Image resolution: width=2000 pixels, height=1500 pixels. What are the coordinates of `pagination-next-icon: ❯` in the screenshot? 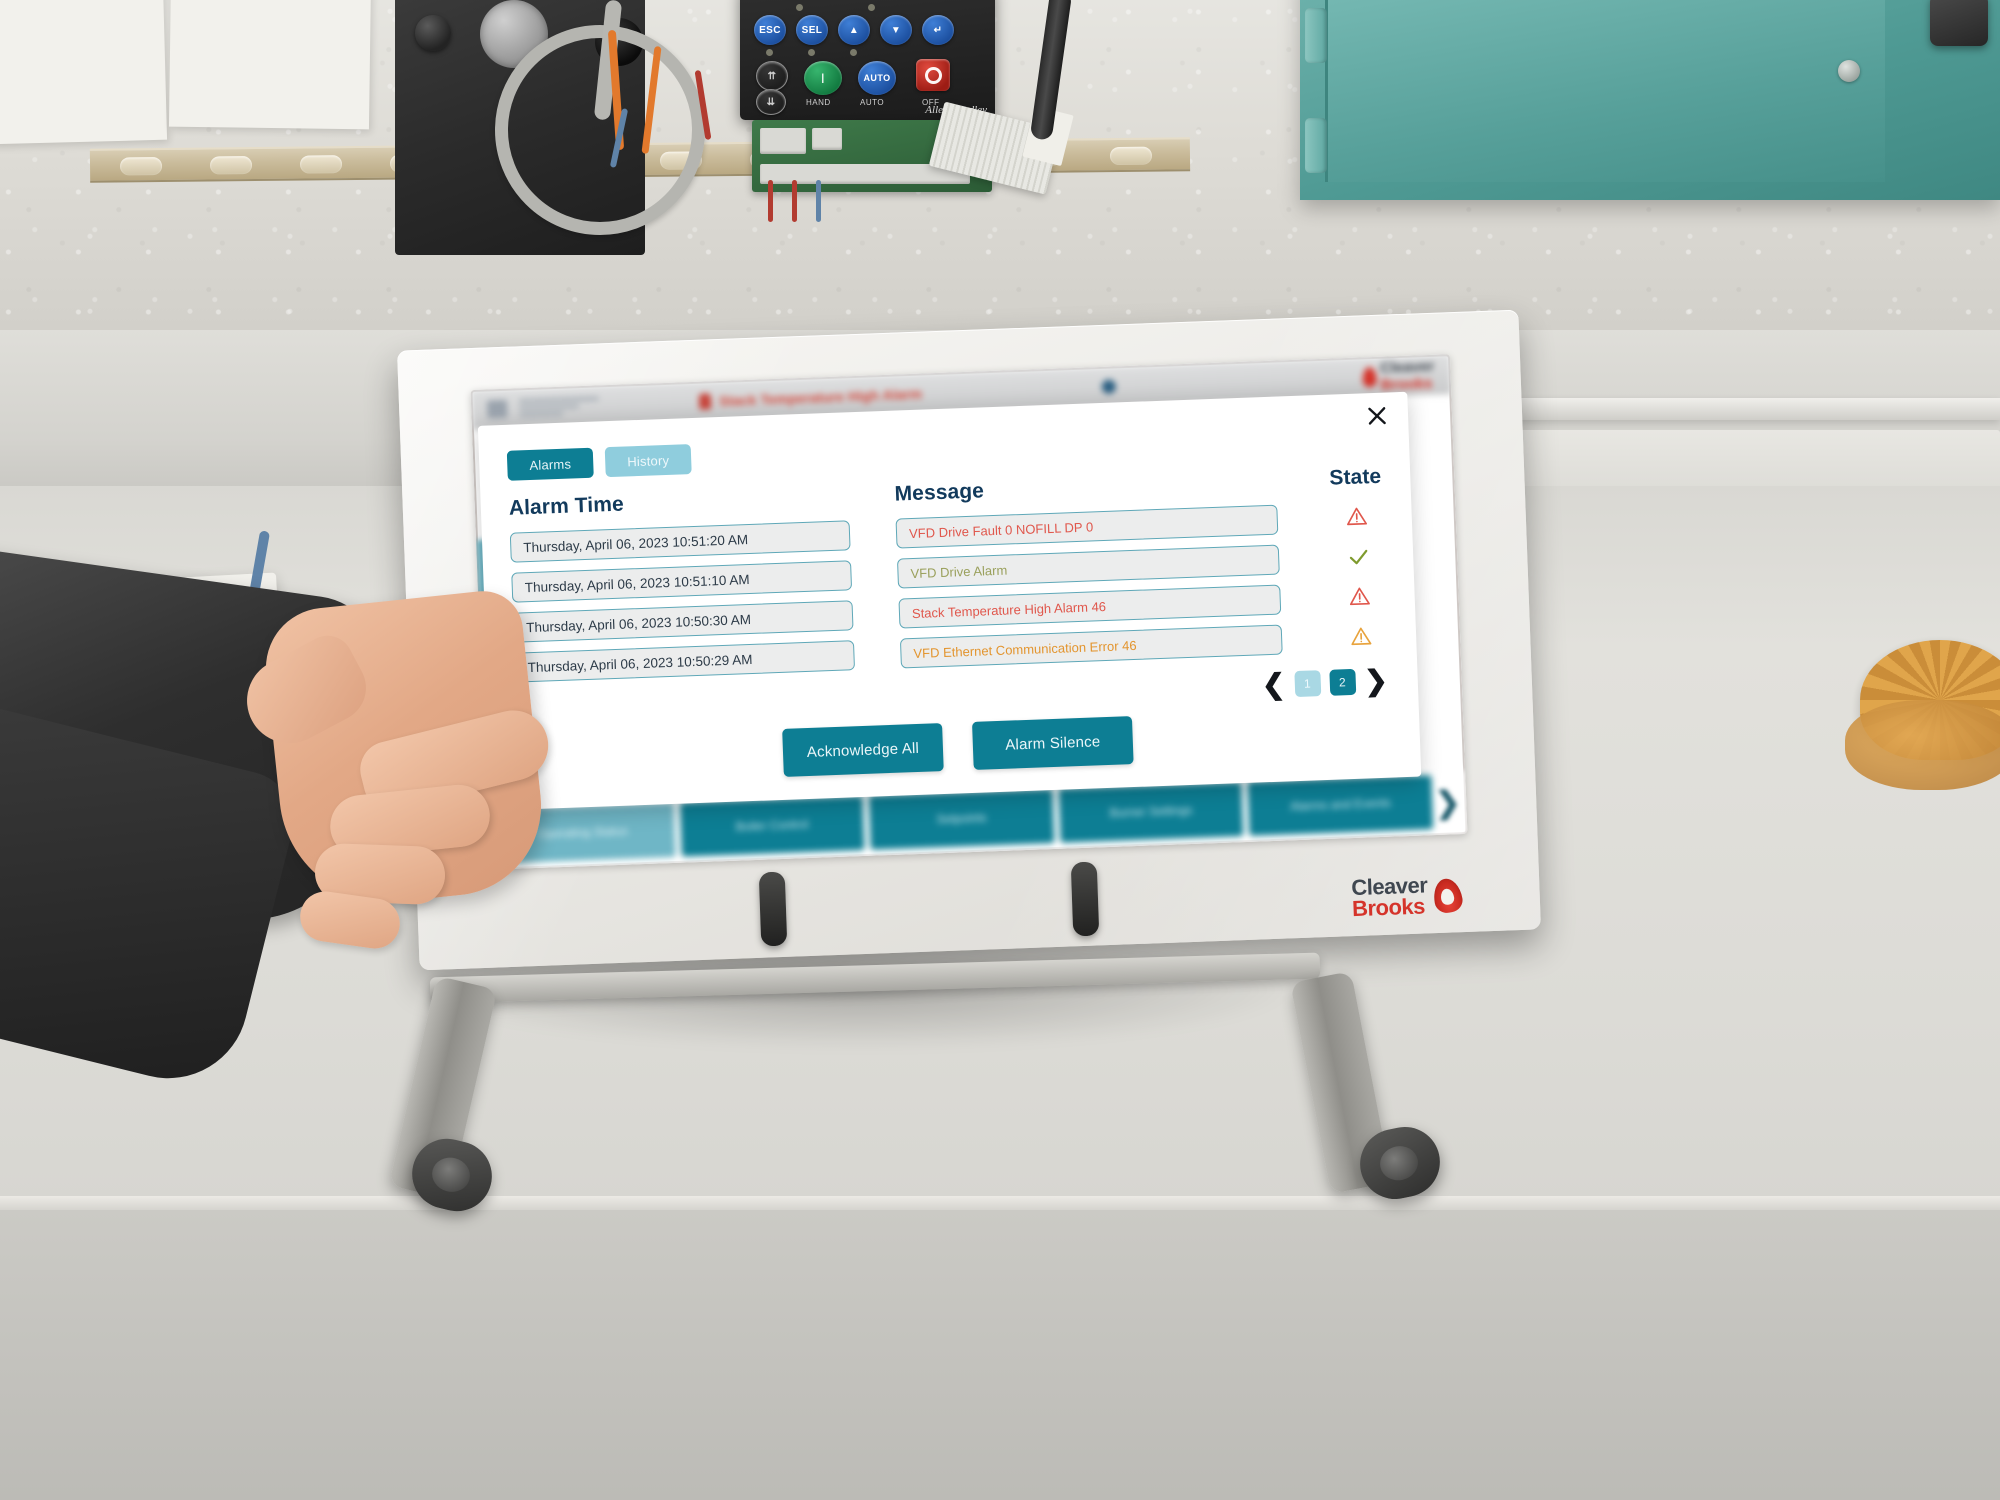 It's located at (1376, 681).